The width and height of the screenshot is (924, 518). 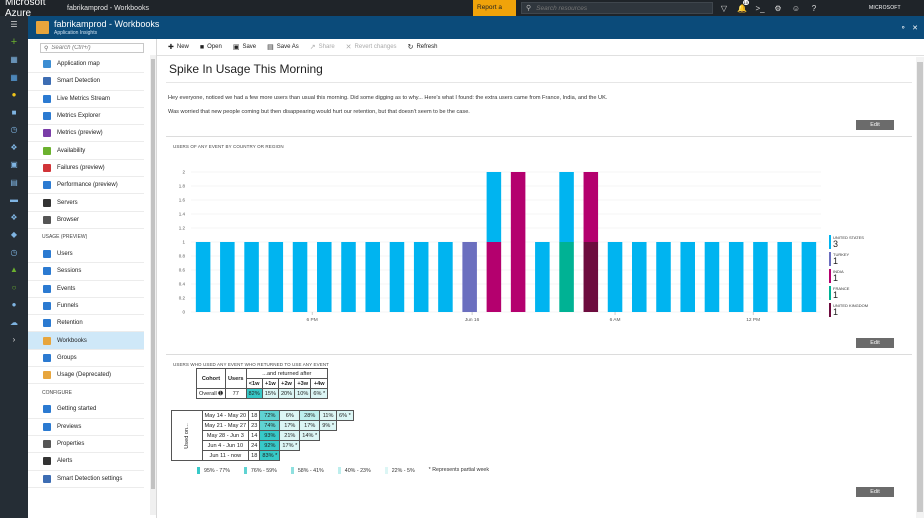 What do you see at coordinates (14, 43) in the screenshot?
I see `create-resource-icon: +` at bounding box center [14, 43].